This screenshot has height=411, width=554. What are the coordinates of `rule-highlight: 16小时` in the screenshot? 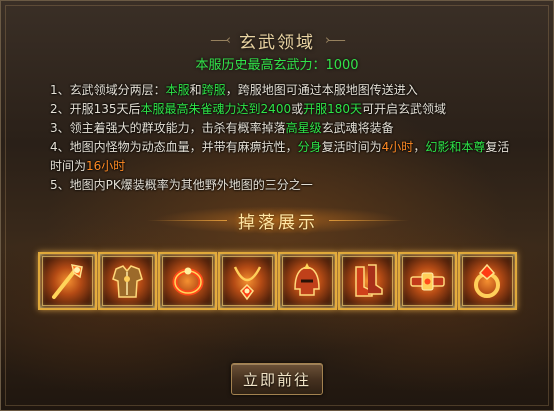 It's located at (106, 166).